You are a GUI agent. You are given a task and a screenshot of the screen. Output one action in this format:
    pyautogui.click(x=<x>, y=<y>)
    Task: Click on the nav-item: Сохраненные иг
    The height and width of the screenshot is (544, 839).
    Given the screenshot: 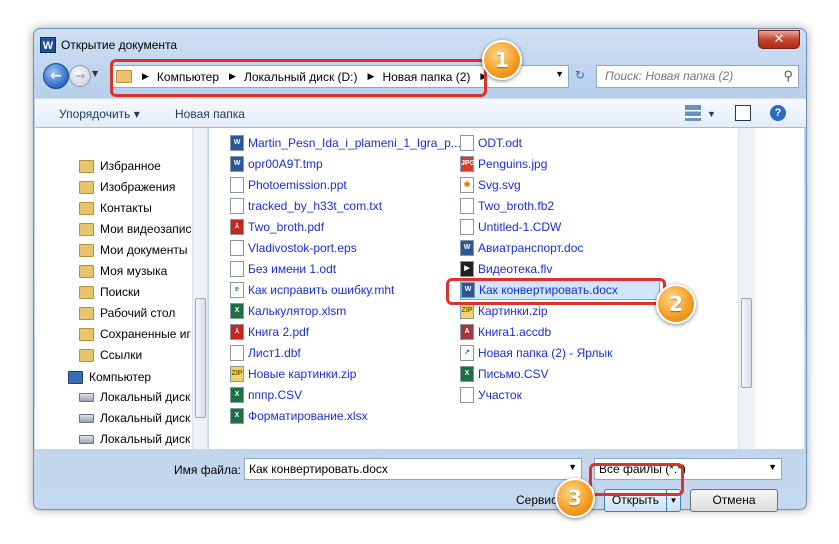 What is the action you would take?
    pyautogui.click(x=135, y=334)
    